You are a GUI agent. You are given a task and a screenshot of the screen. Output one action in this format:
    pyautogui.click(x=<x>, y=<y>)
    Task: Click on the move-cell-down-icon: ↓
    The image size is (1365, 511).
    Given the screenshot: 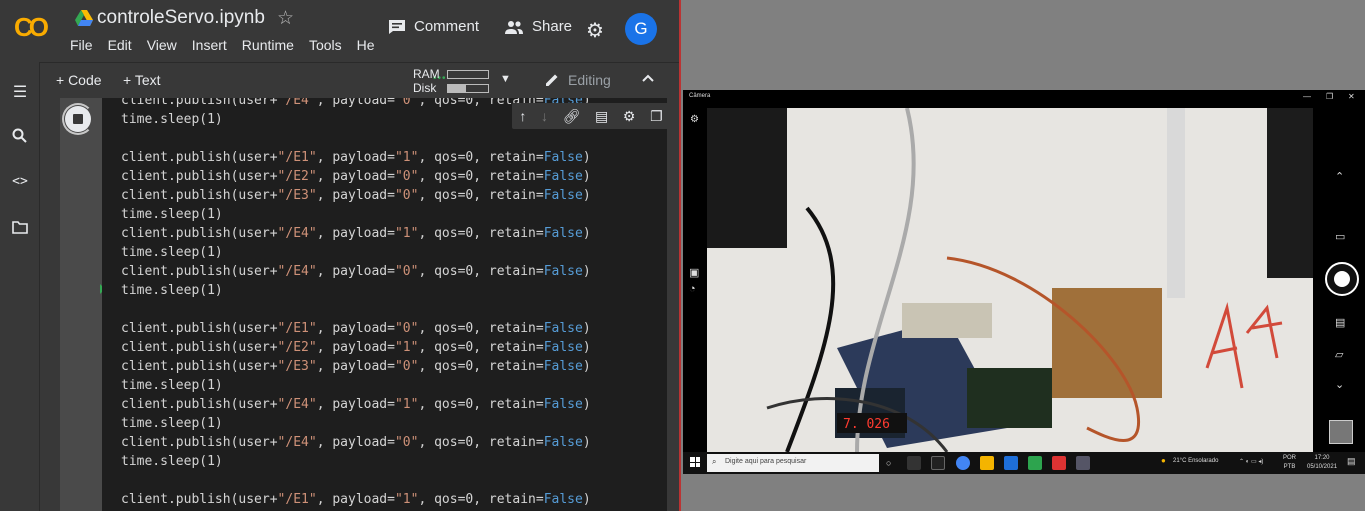 What is the action you would take?
    pyautogui.click(x=544, y=116)
    